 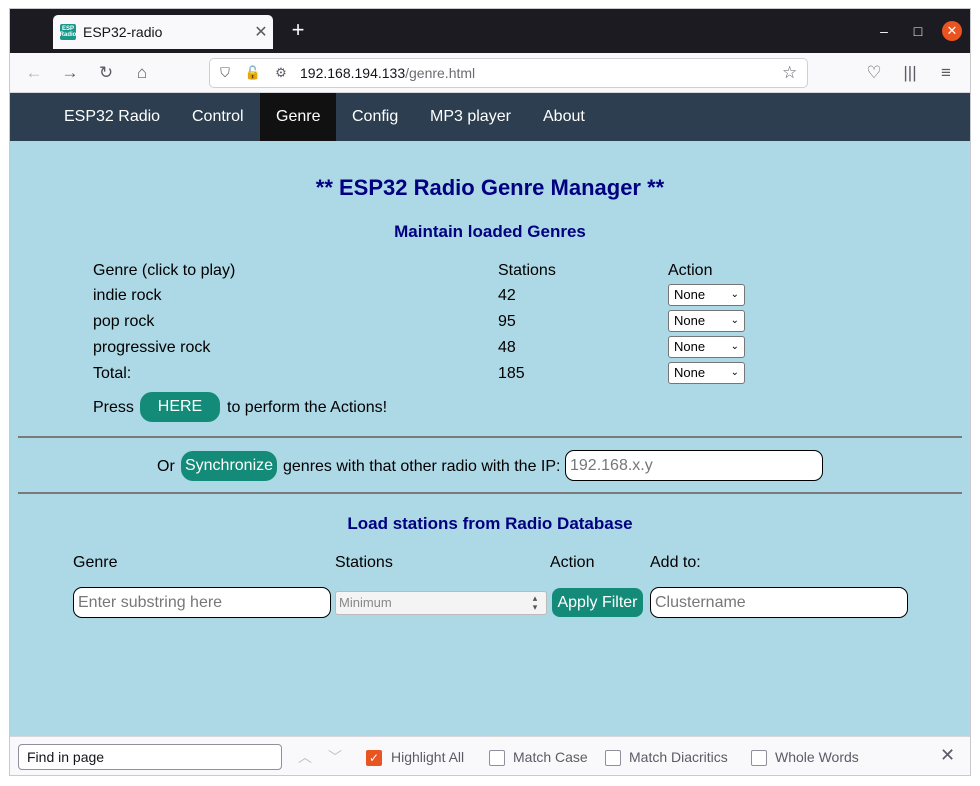 I want to click on genre-link-pop-rock: pop rock, so click(x=123, y=322).